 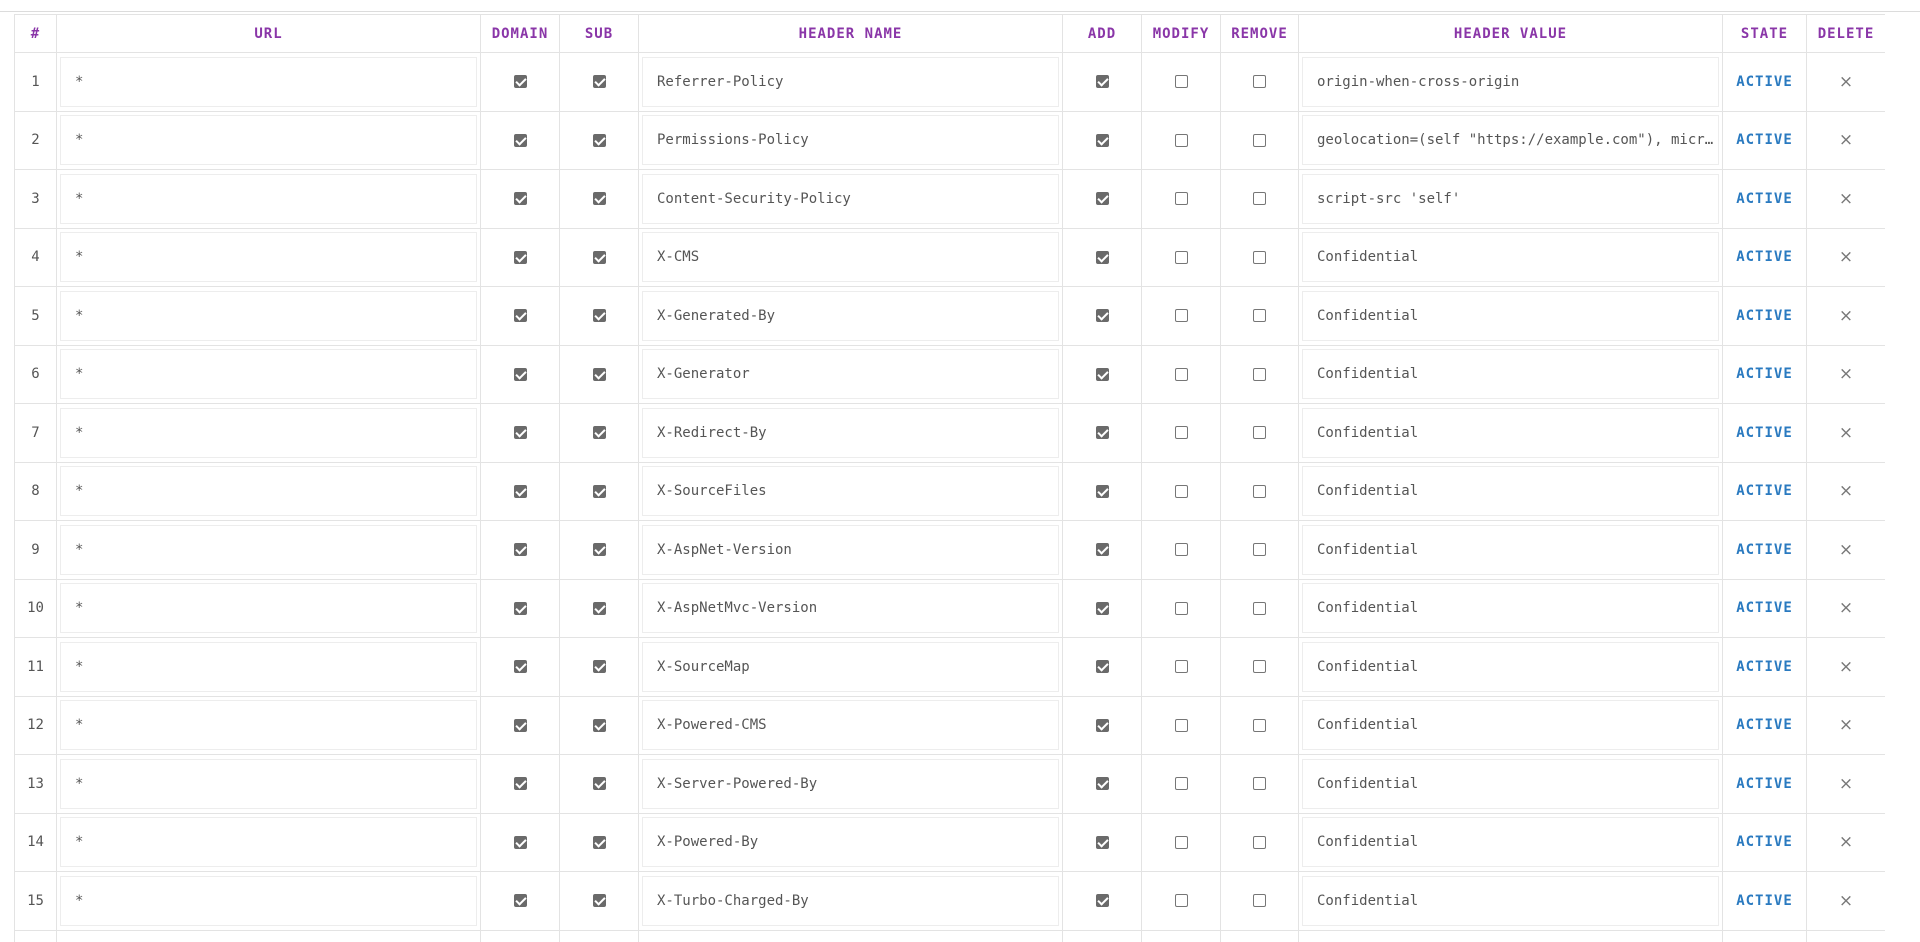 What do you see at coordinates (850, 198) in the screenshot?
I see `header-name-input: Content-Security-Policy` at bounding box center [850, 198].